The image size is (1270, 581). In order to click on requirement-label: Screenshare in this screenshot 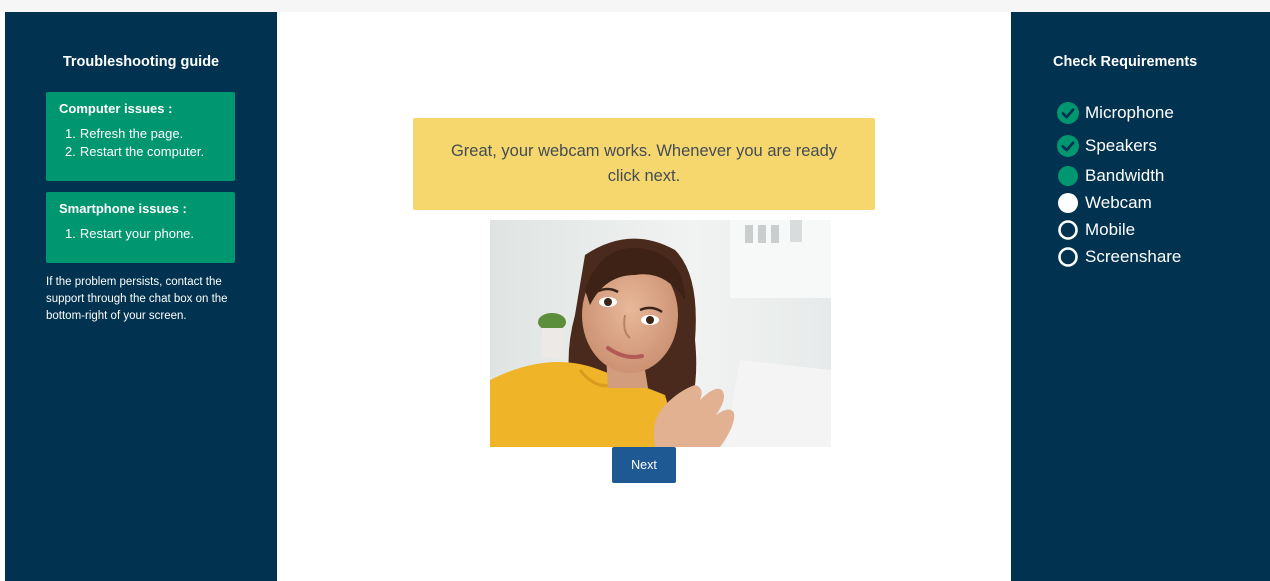, I will do `click(1133, 256)`.